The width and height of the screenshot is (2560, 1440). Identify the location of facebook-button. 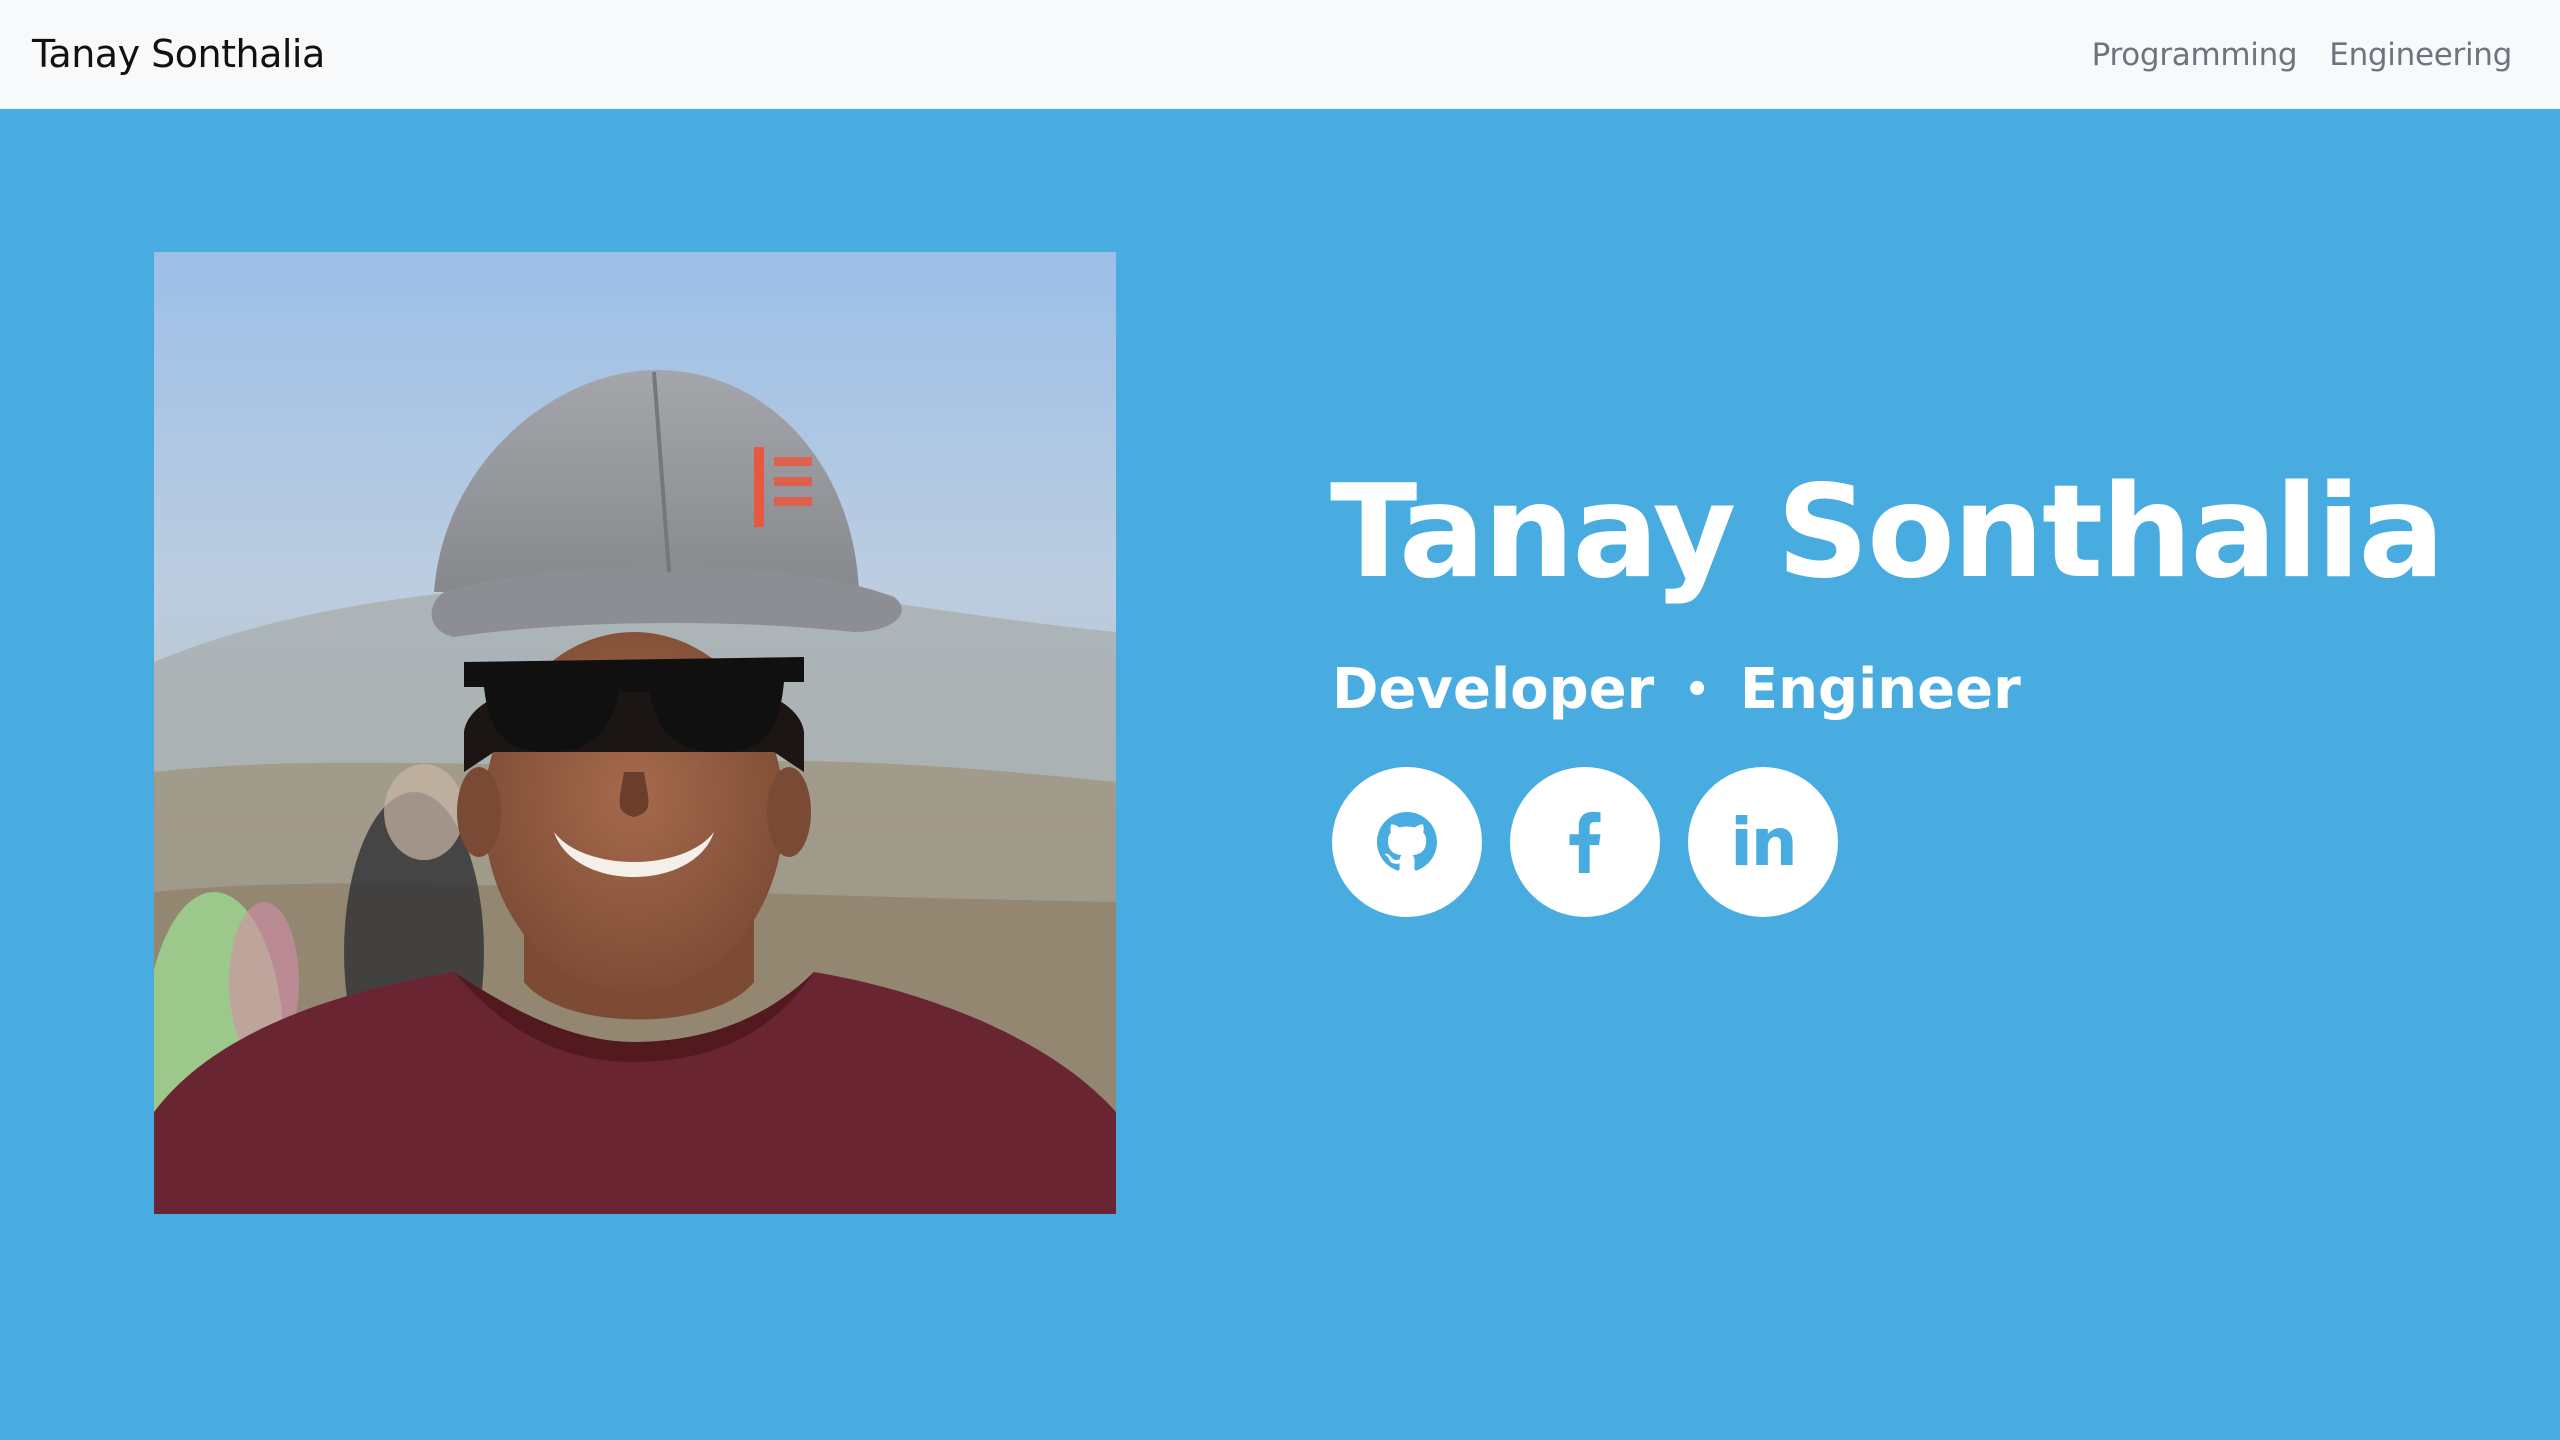
(1585, 842).